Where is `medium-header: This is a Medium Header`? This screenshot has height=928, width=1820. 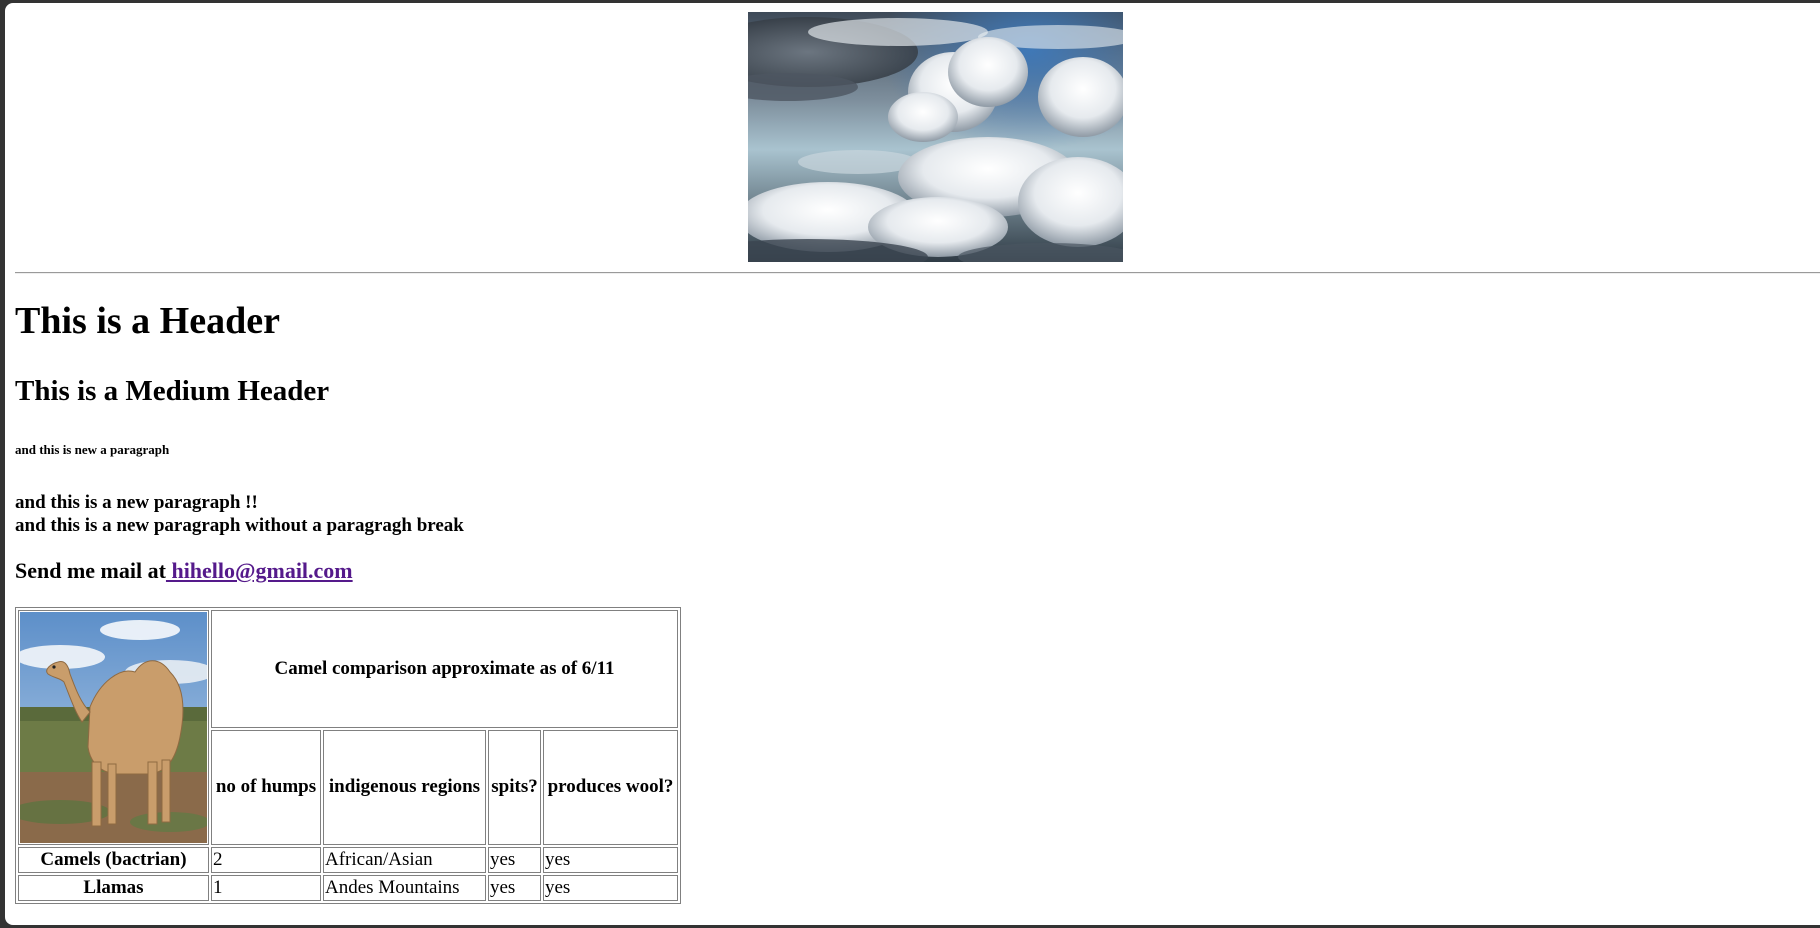 medium-header: This is a Medium Header is located at coordinates (172, 391).